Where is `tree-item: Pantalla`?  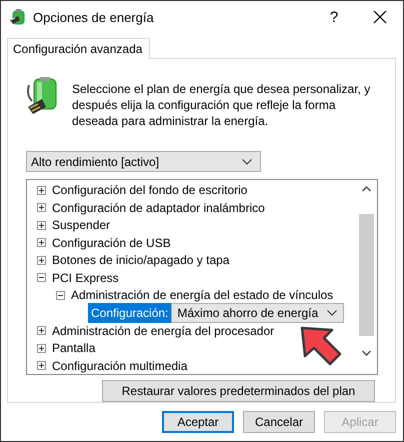 tree-item: Pantalla is located at coordinates (74, 348).